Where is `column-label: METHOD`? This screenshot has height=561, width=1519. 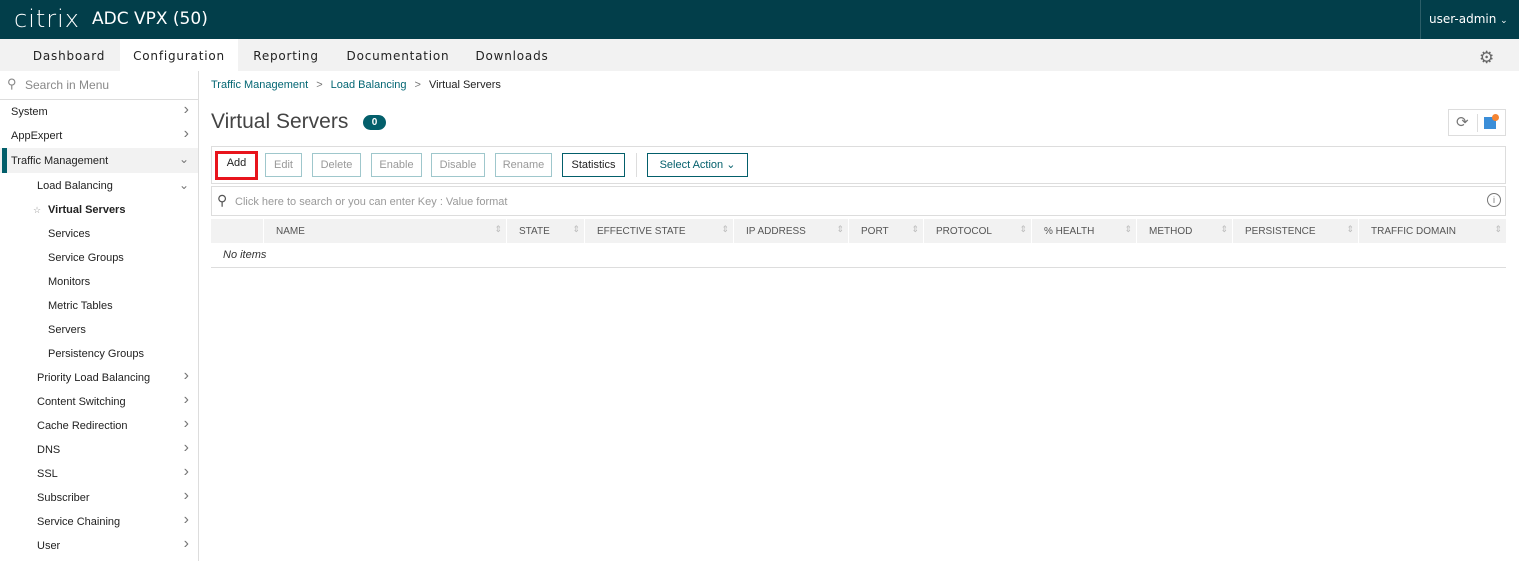 column-label: METHOD is located at coordinates (1171, 231).